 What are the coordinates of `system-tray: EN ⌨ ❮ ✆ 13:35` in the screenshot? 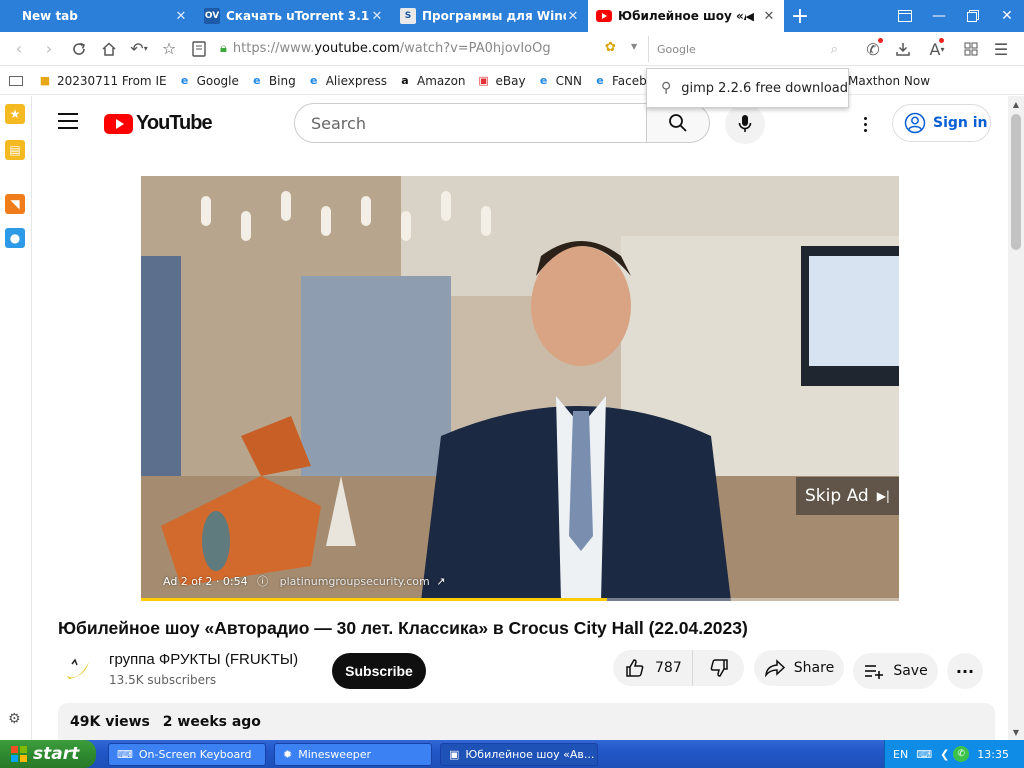 It's located at (954, 754).